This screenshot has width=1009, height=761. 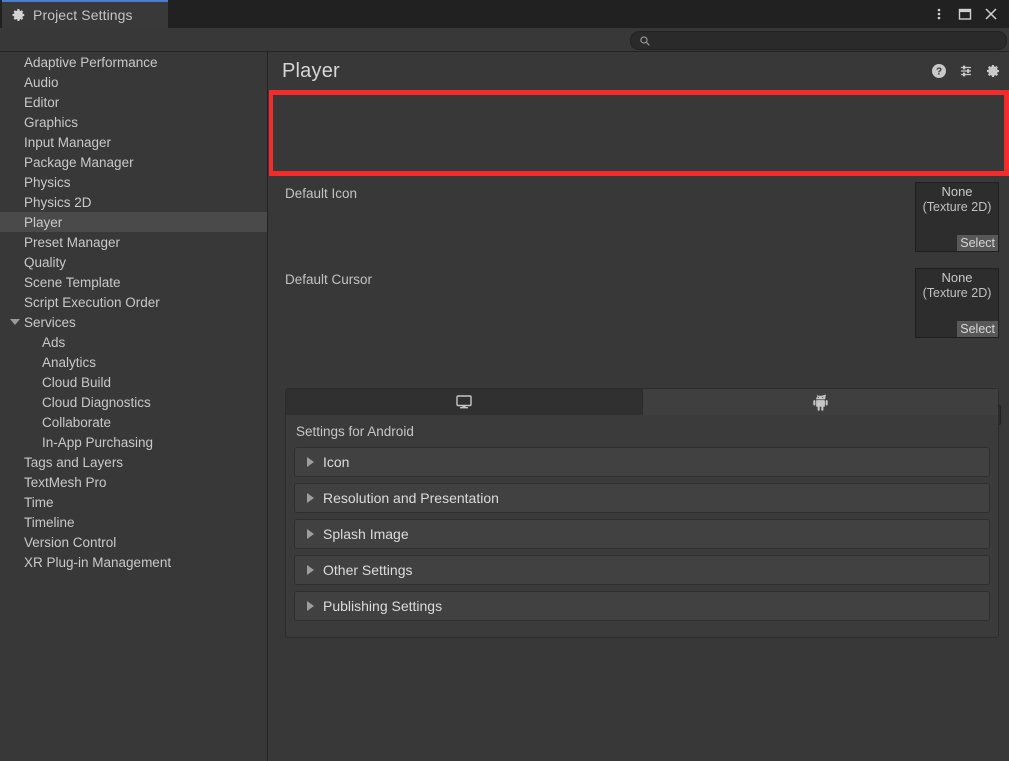 I want to click on search-icon, so click(x=645, y=40).